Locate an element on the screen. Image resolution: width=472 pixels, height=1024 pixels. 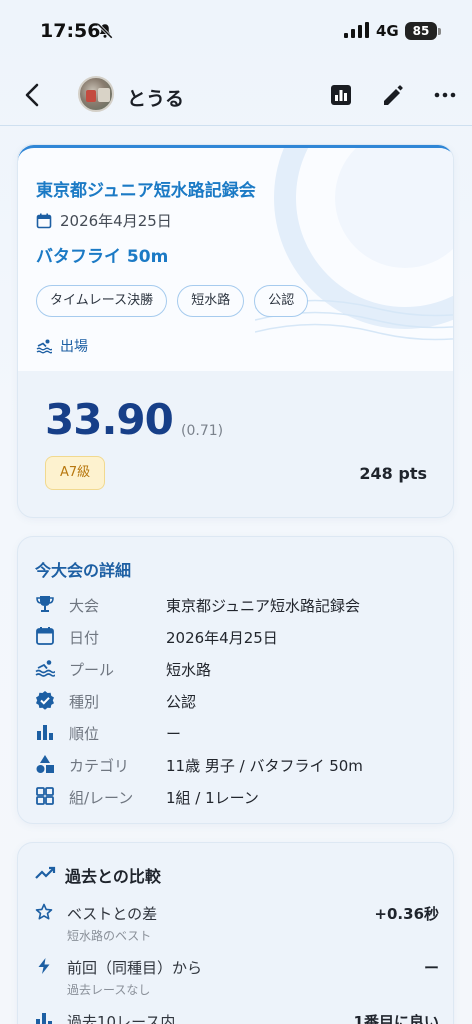
grade-badge: A7級 is located at coordinates (75, 473).